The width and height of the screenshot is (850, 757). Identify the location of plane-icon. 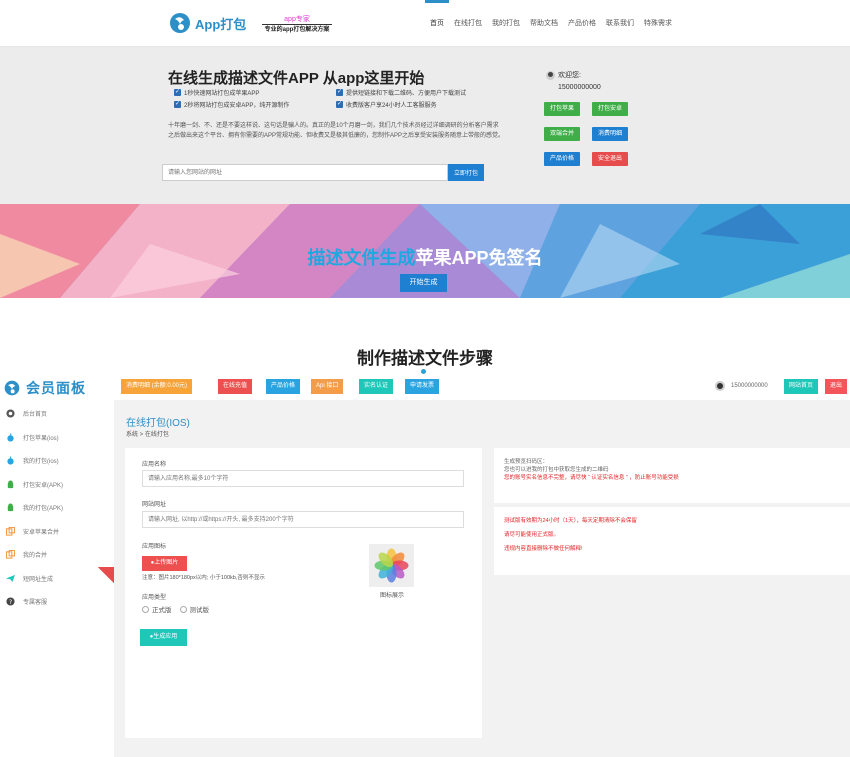
(10, 578).